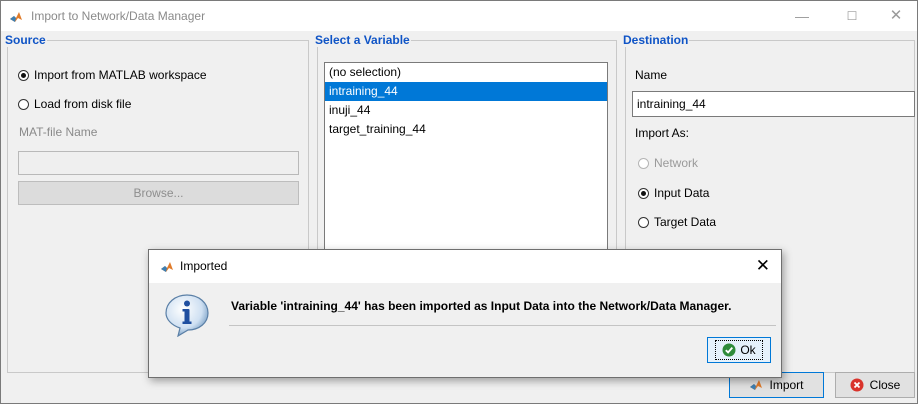 This screenshot has width=920, height=407. Describe the element at coordinates (682, 193) in the screenshot. I see `radio-input-data-label: Input Data` at that location.